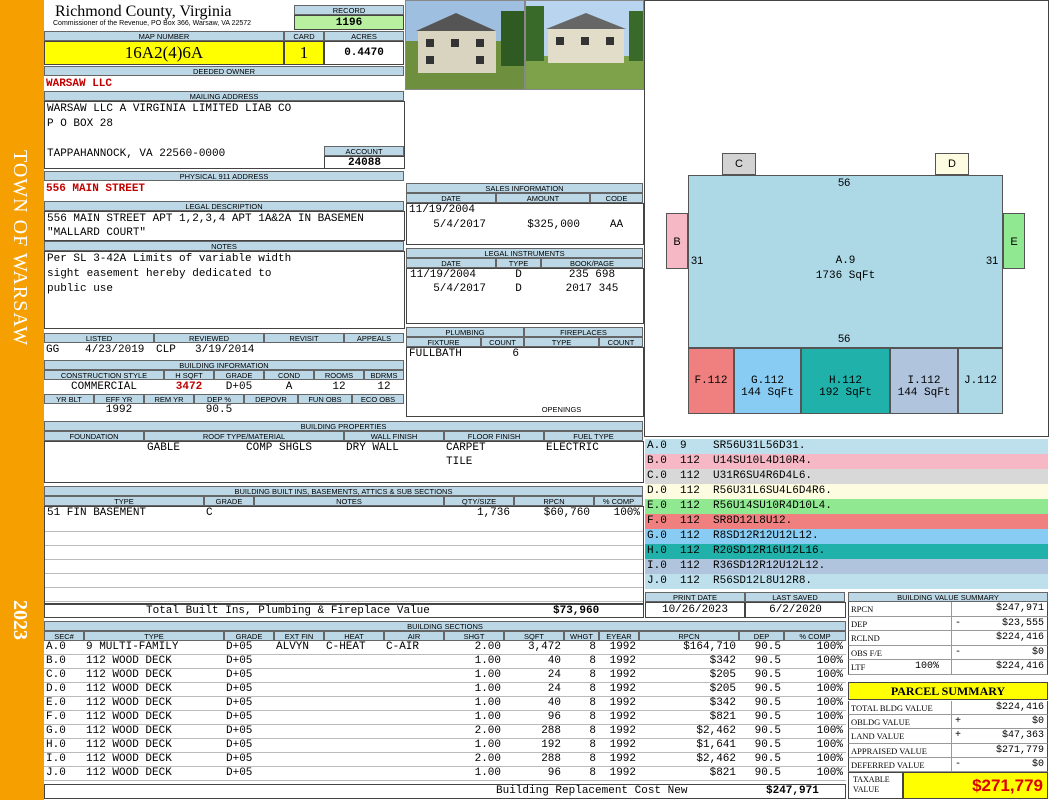 The height and width of the screenshot is (800, 1050). I want to click on mailing-line2: P O BOX 28, so click(80, 124).